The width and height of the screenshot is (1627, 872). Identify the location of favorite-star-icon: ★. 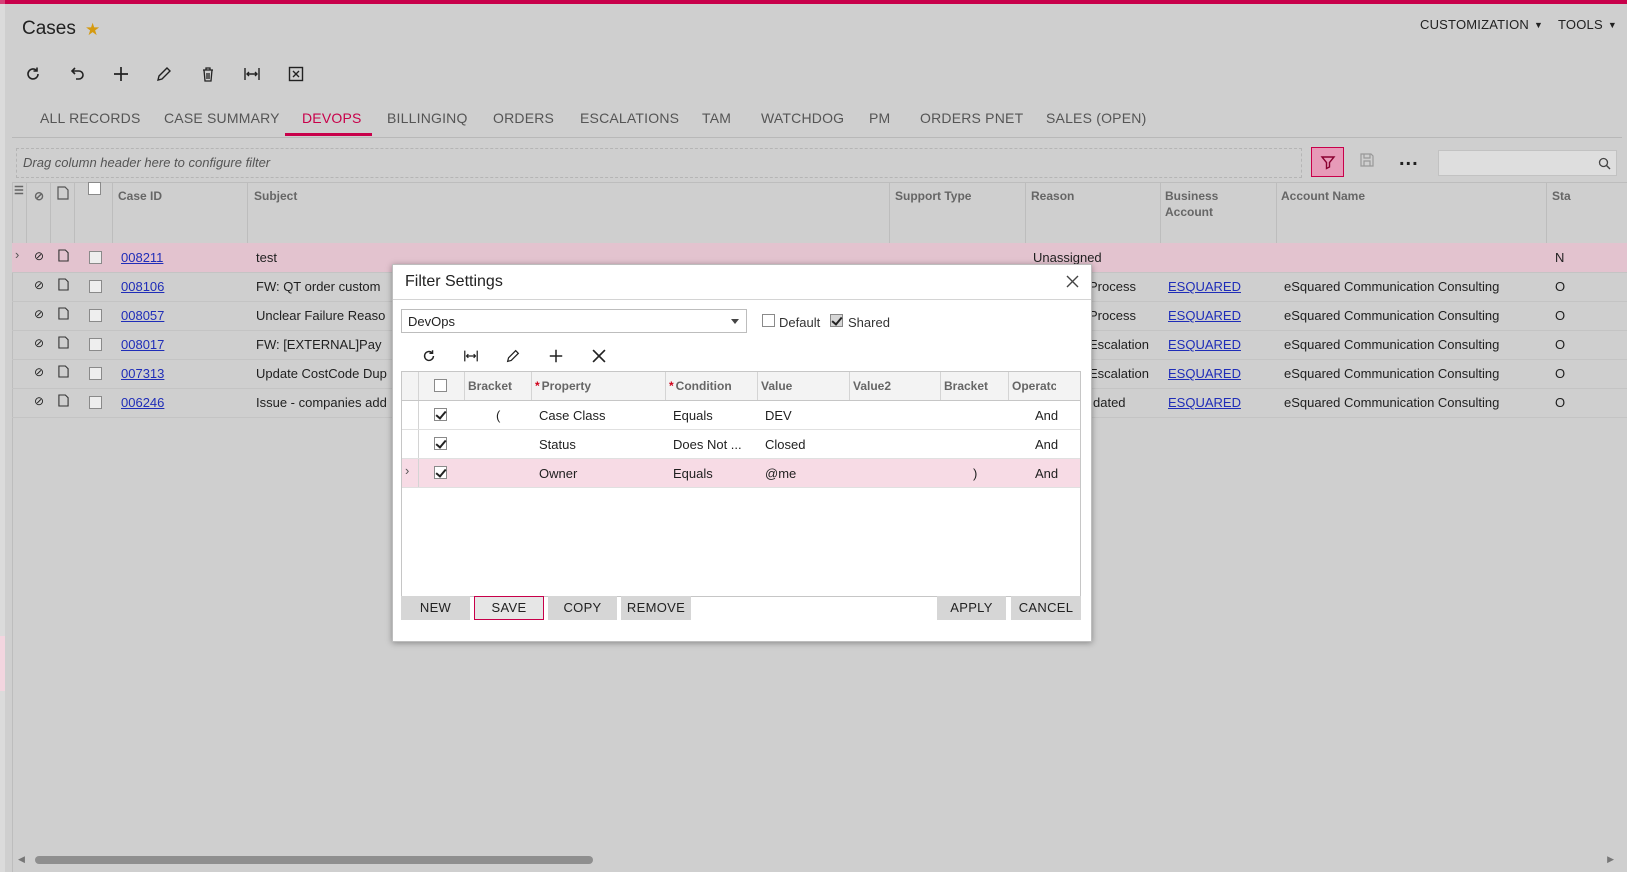
(92, 30).